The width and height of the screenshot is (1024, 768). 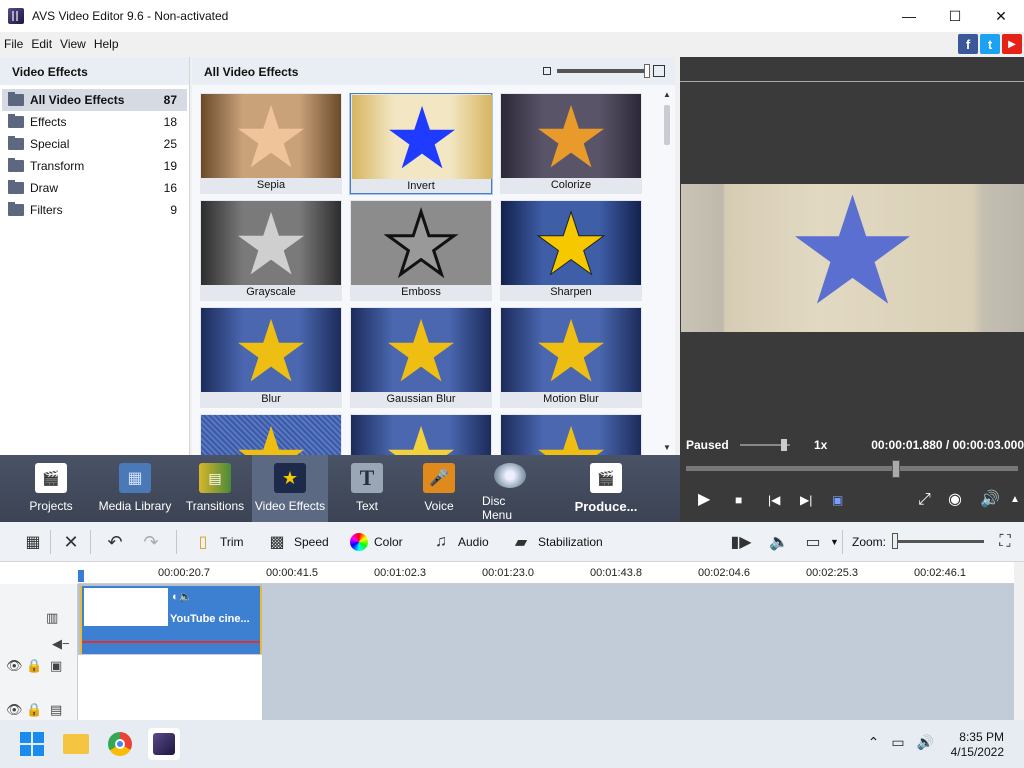 I want to click on transitions-icon: ▤, so click(x=215, y=478).